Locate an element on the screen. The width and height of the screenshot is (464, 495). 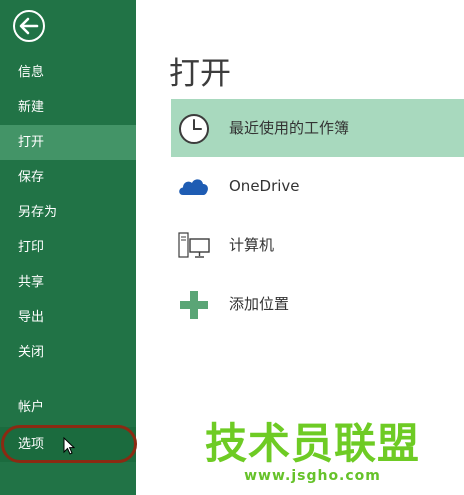
watermark-title: 技术员联盟 is located at coordinates (312, 443).